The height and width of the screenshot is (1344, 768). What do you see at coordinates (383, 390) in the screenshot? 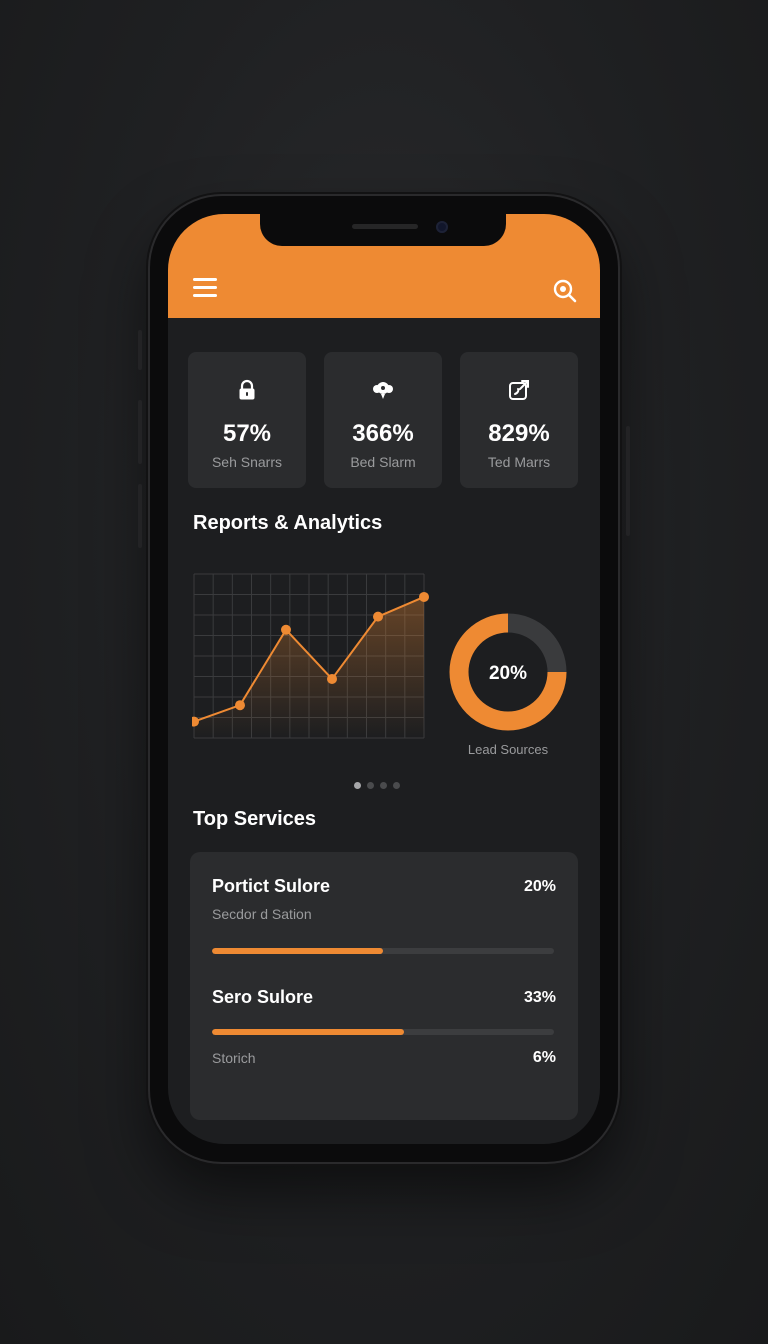
I see `cloud-icon` at bounding box center [383, 390].